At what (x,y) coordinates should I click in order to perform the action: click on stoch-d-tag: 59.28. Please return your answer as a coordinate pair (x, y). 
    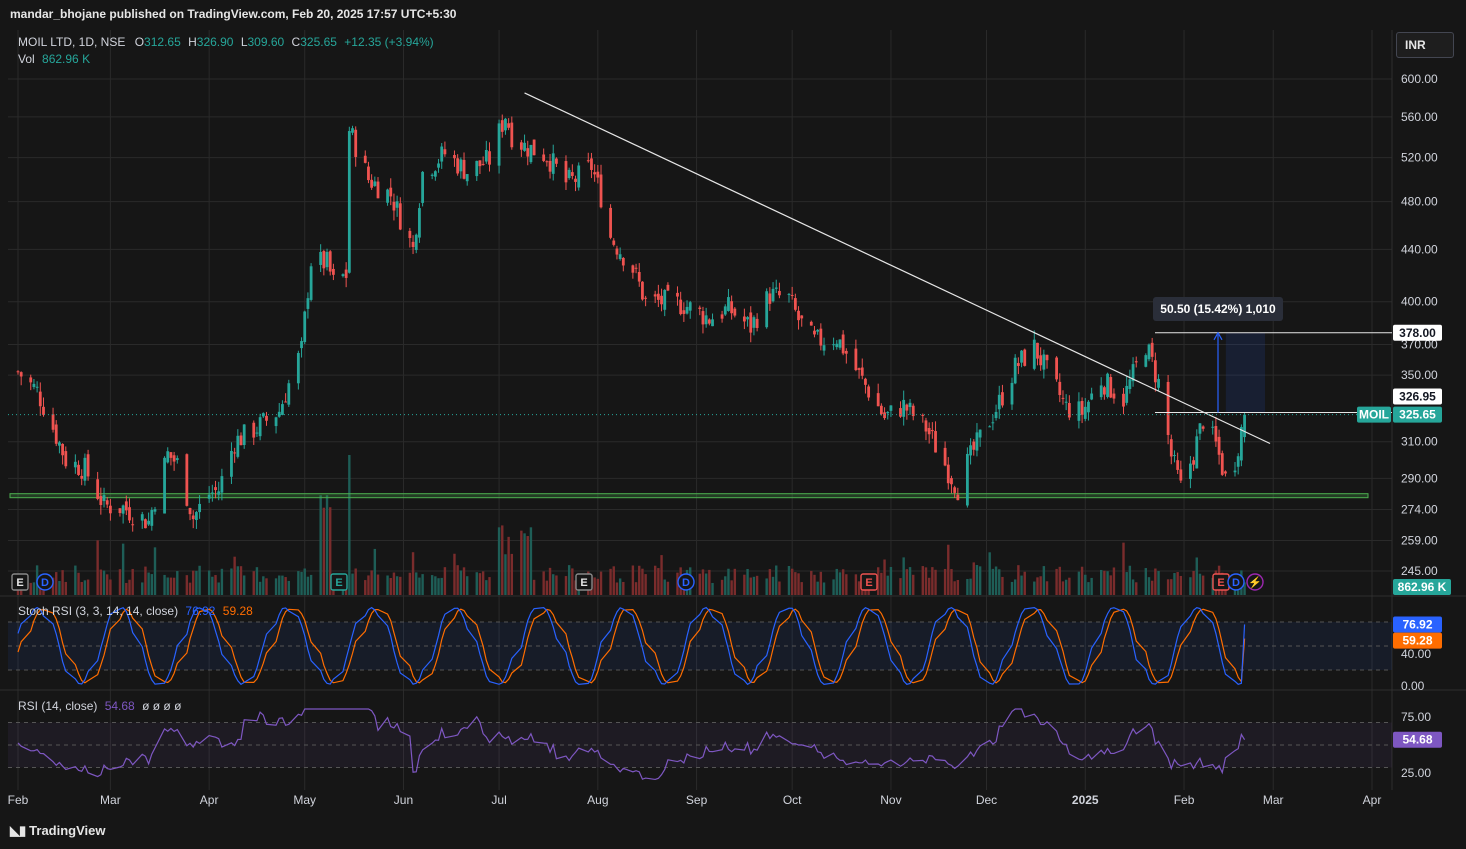
    Looking at the image, I should click on (1417, 641).